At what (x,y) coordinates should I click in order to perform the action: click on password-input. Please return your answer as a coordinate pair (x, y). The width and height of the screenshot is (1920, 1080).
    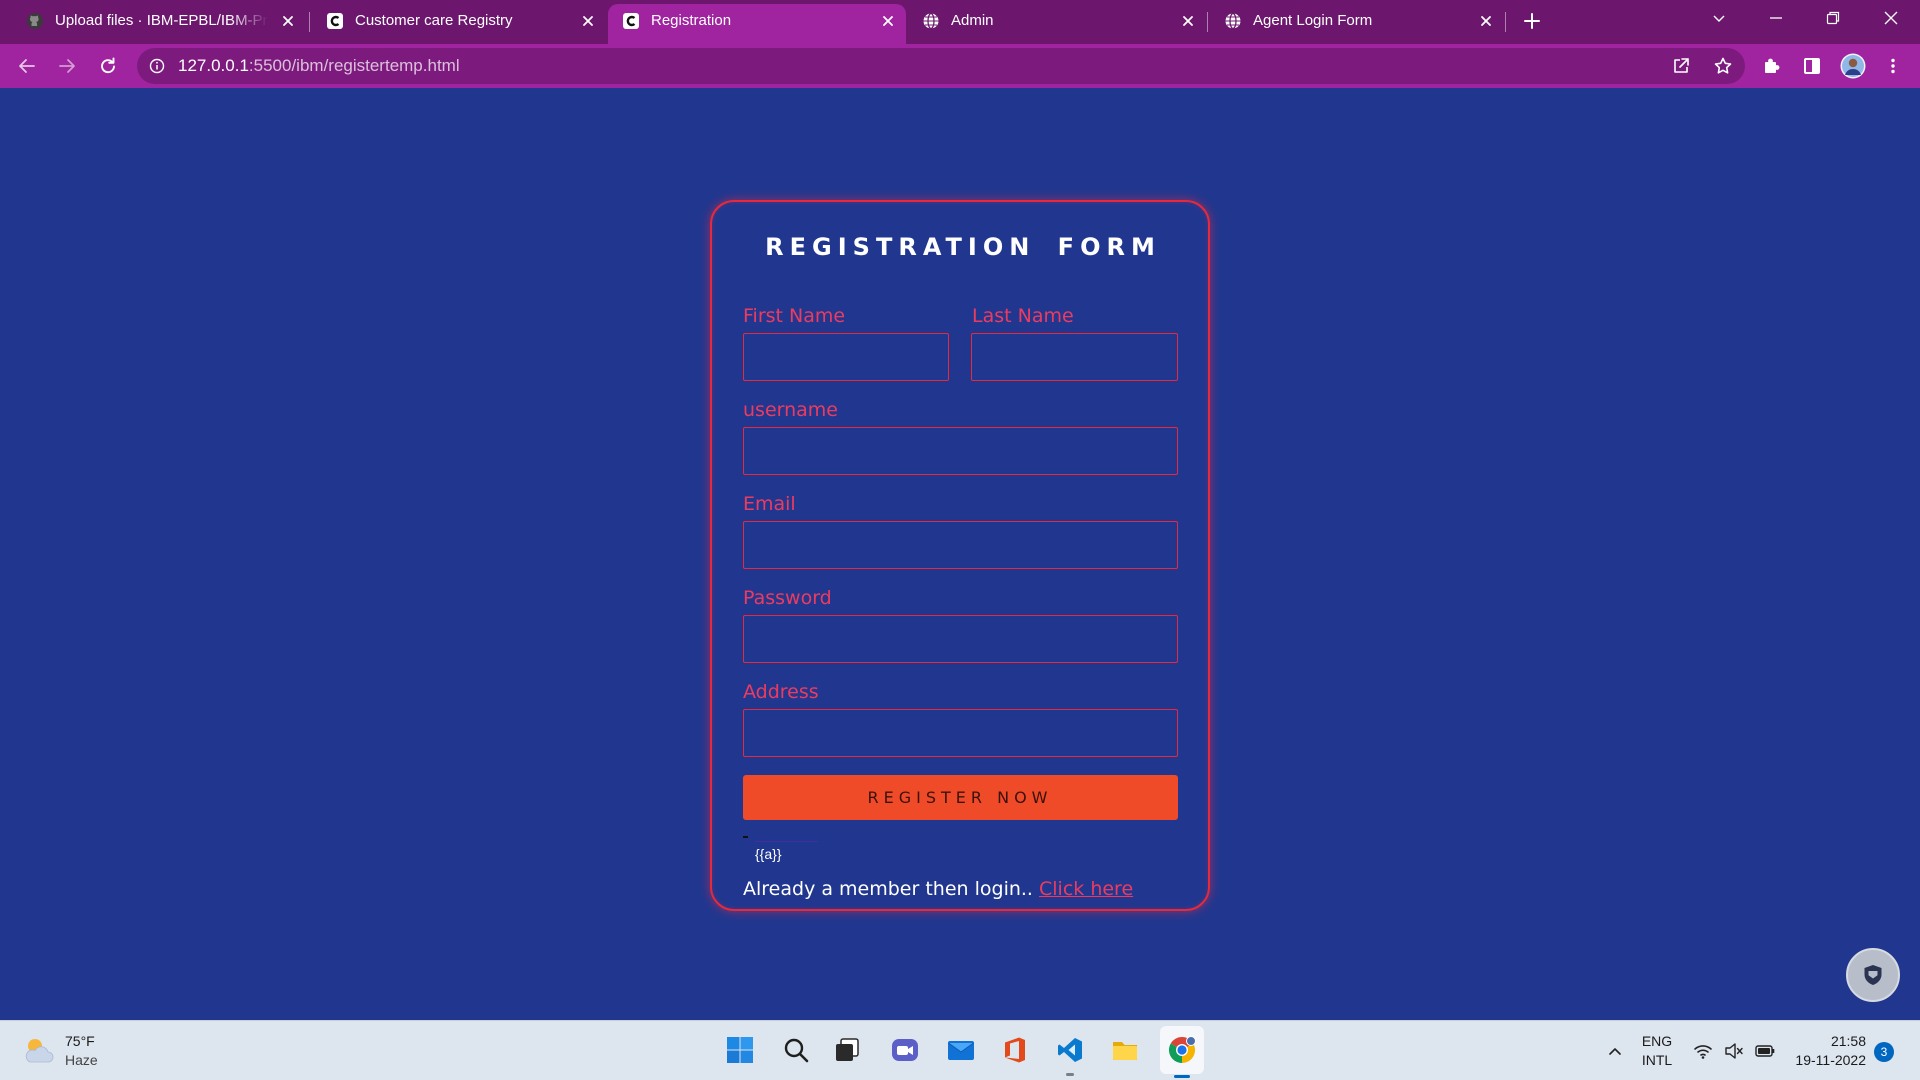
    Looking at the image, I should click on (960, 639).